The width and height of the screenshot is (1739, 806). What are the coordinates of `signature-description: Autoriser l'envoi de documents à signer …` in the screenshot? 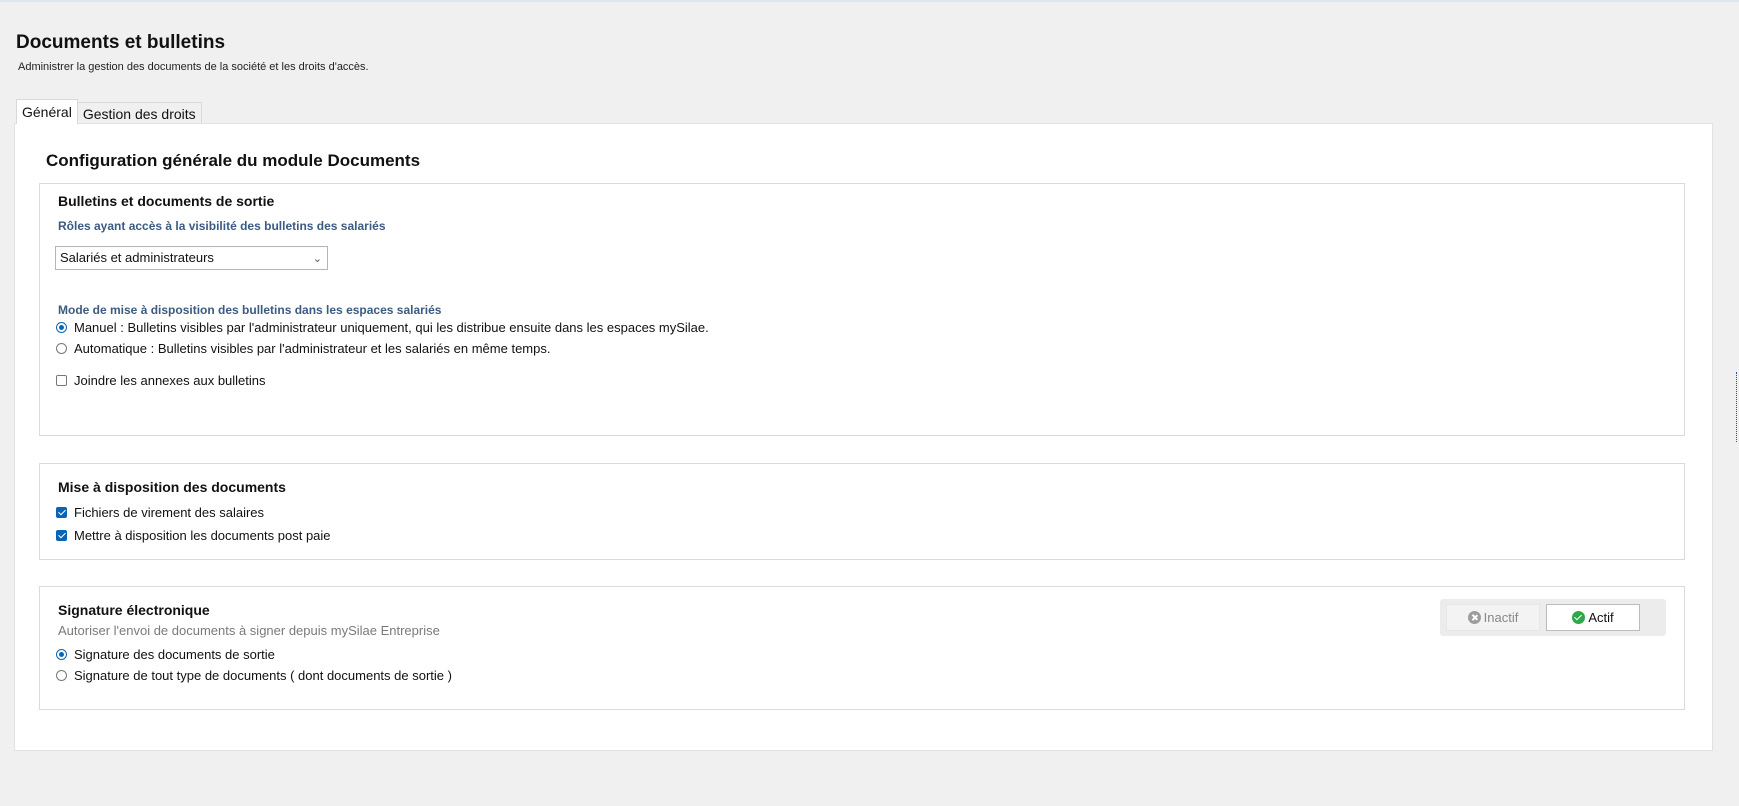 It's located at (249, 630).